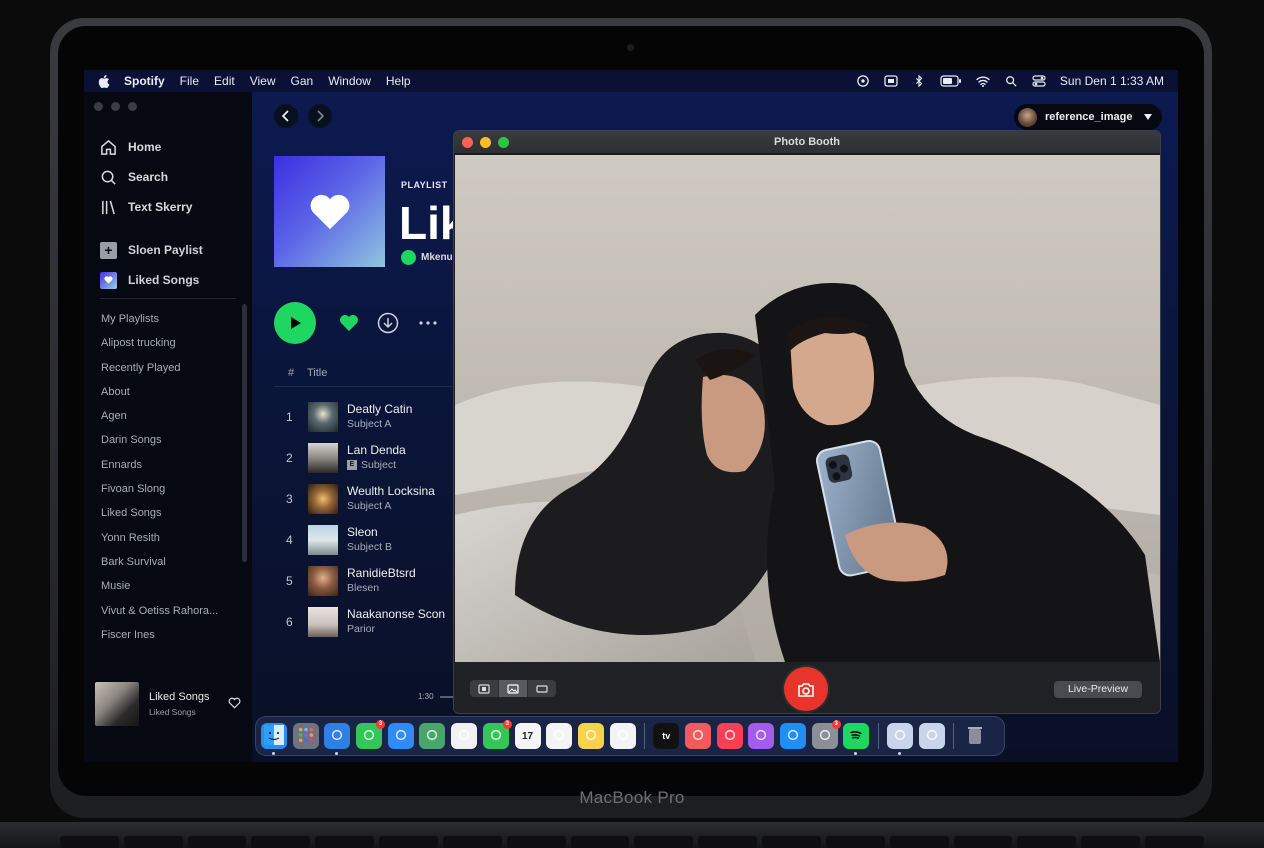  What do you see at coordinates (542, 688) in the screenshot?
I see `mode-video-button` at bounding box center [542, 688].